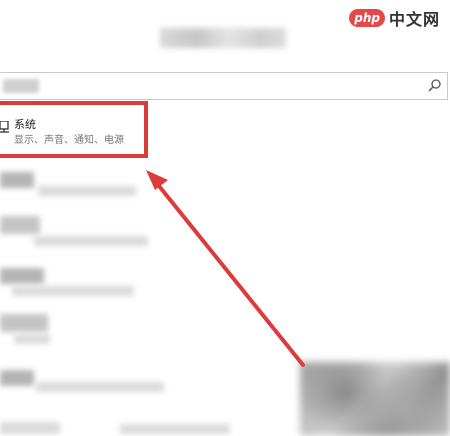  I want to click on search-icon, so click(435, 86).